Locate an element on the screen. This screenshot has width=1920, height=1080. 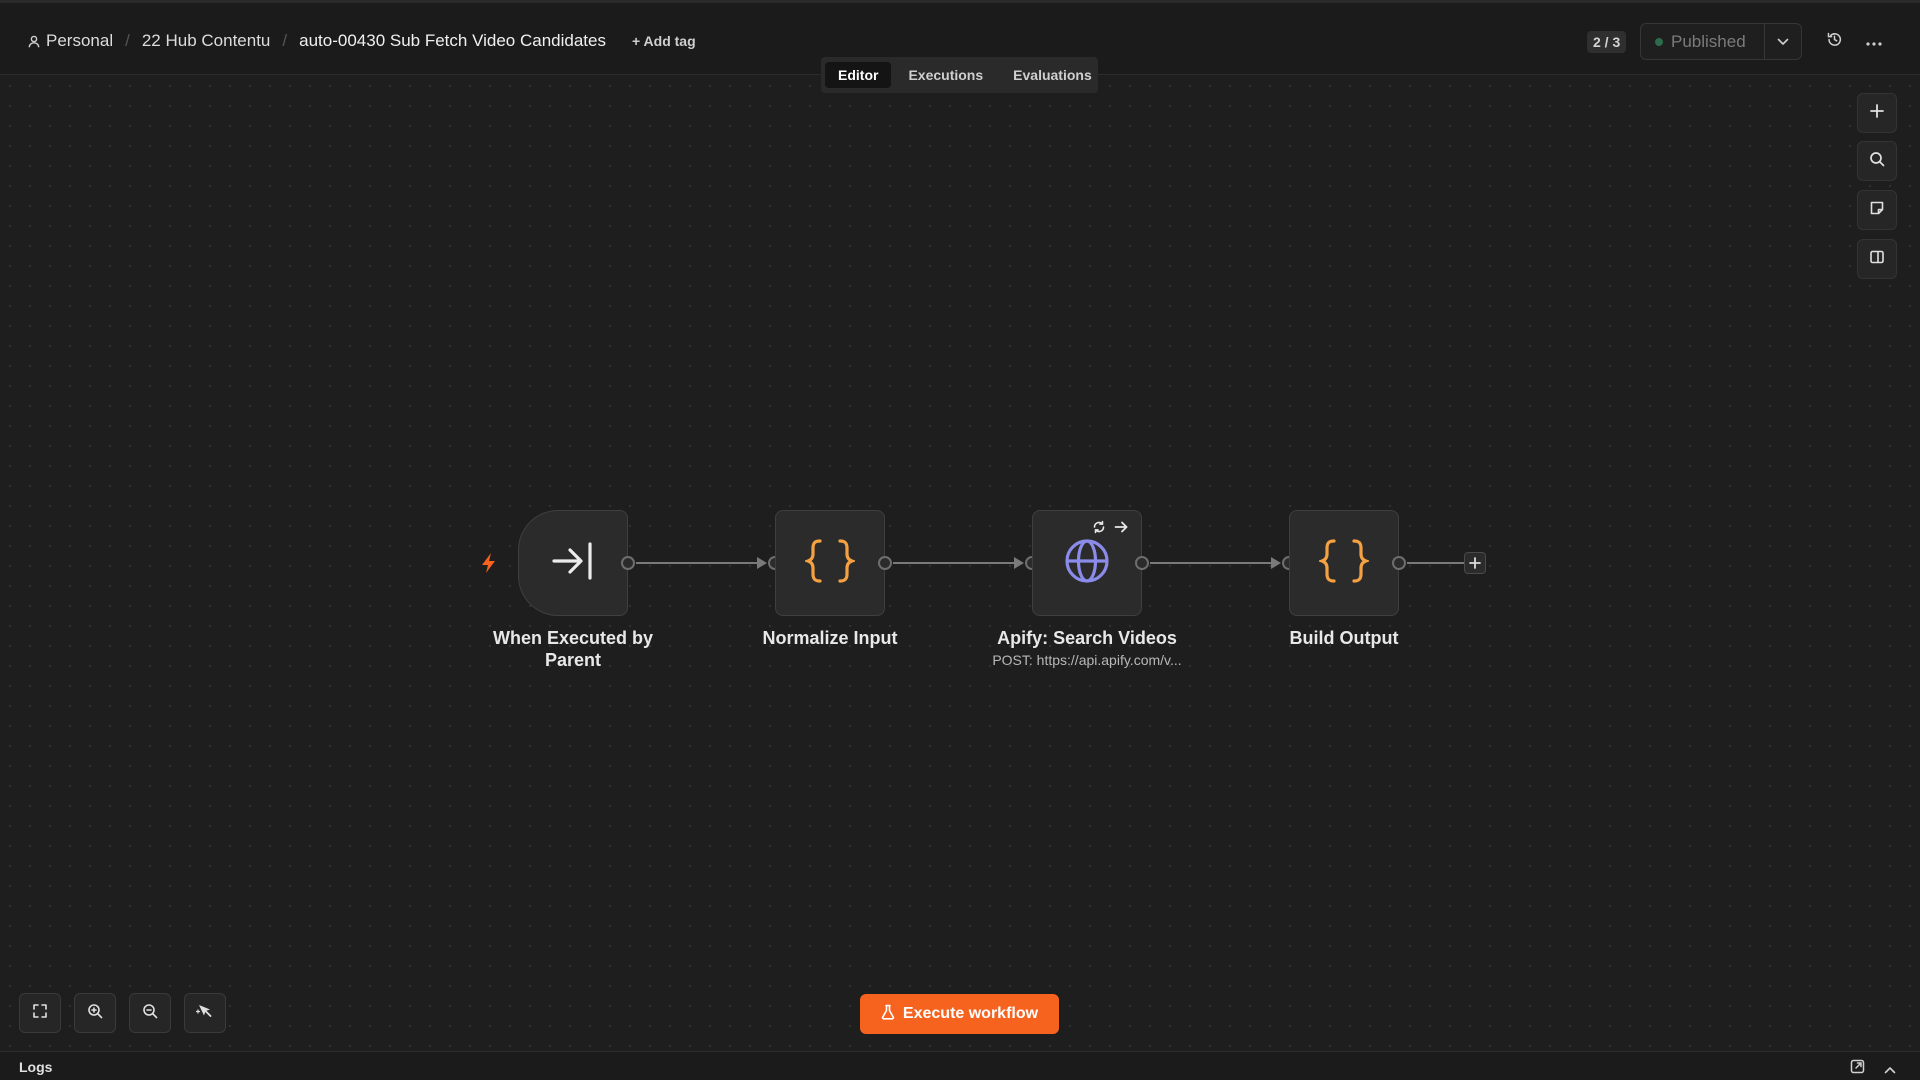
trigger-bolt-icon is located at coordinates (489, 565).